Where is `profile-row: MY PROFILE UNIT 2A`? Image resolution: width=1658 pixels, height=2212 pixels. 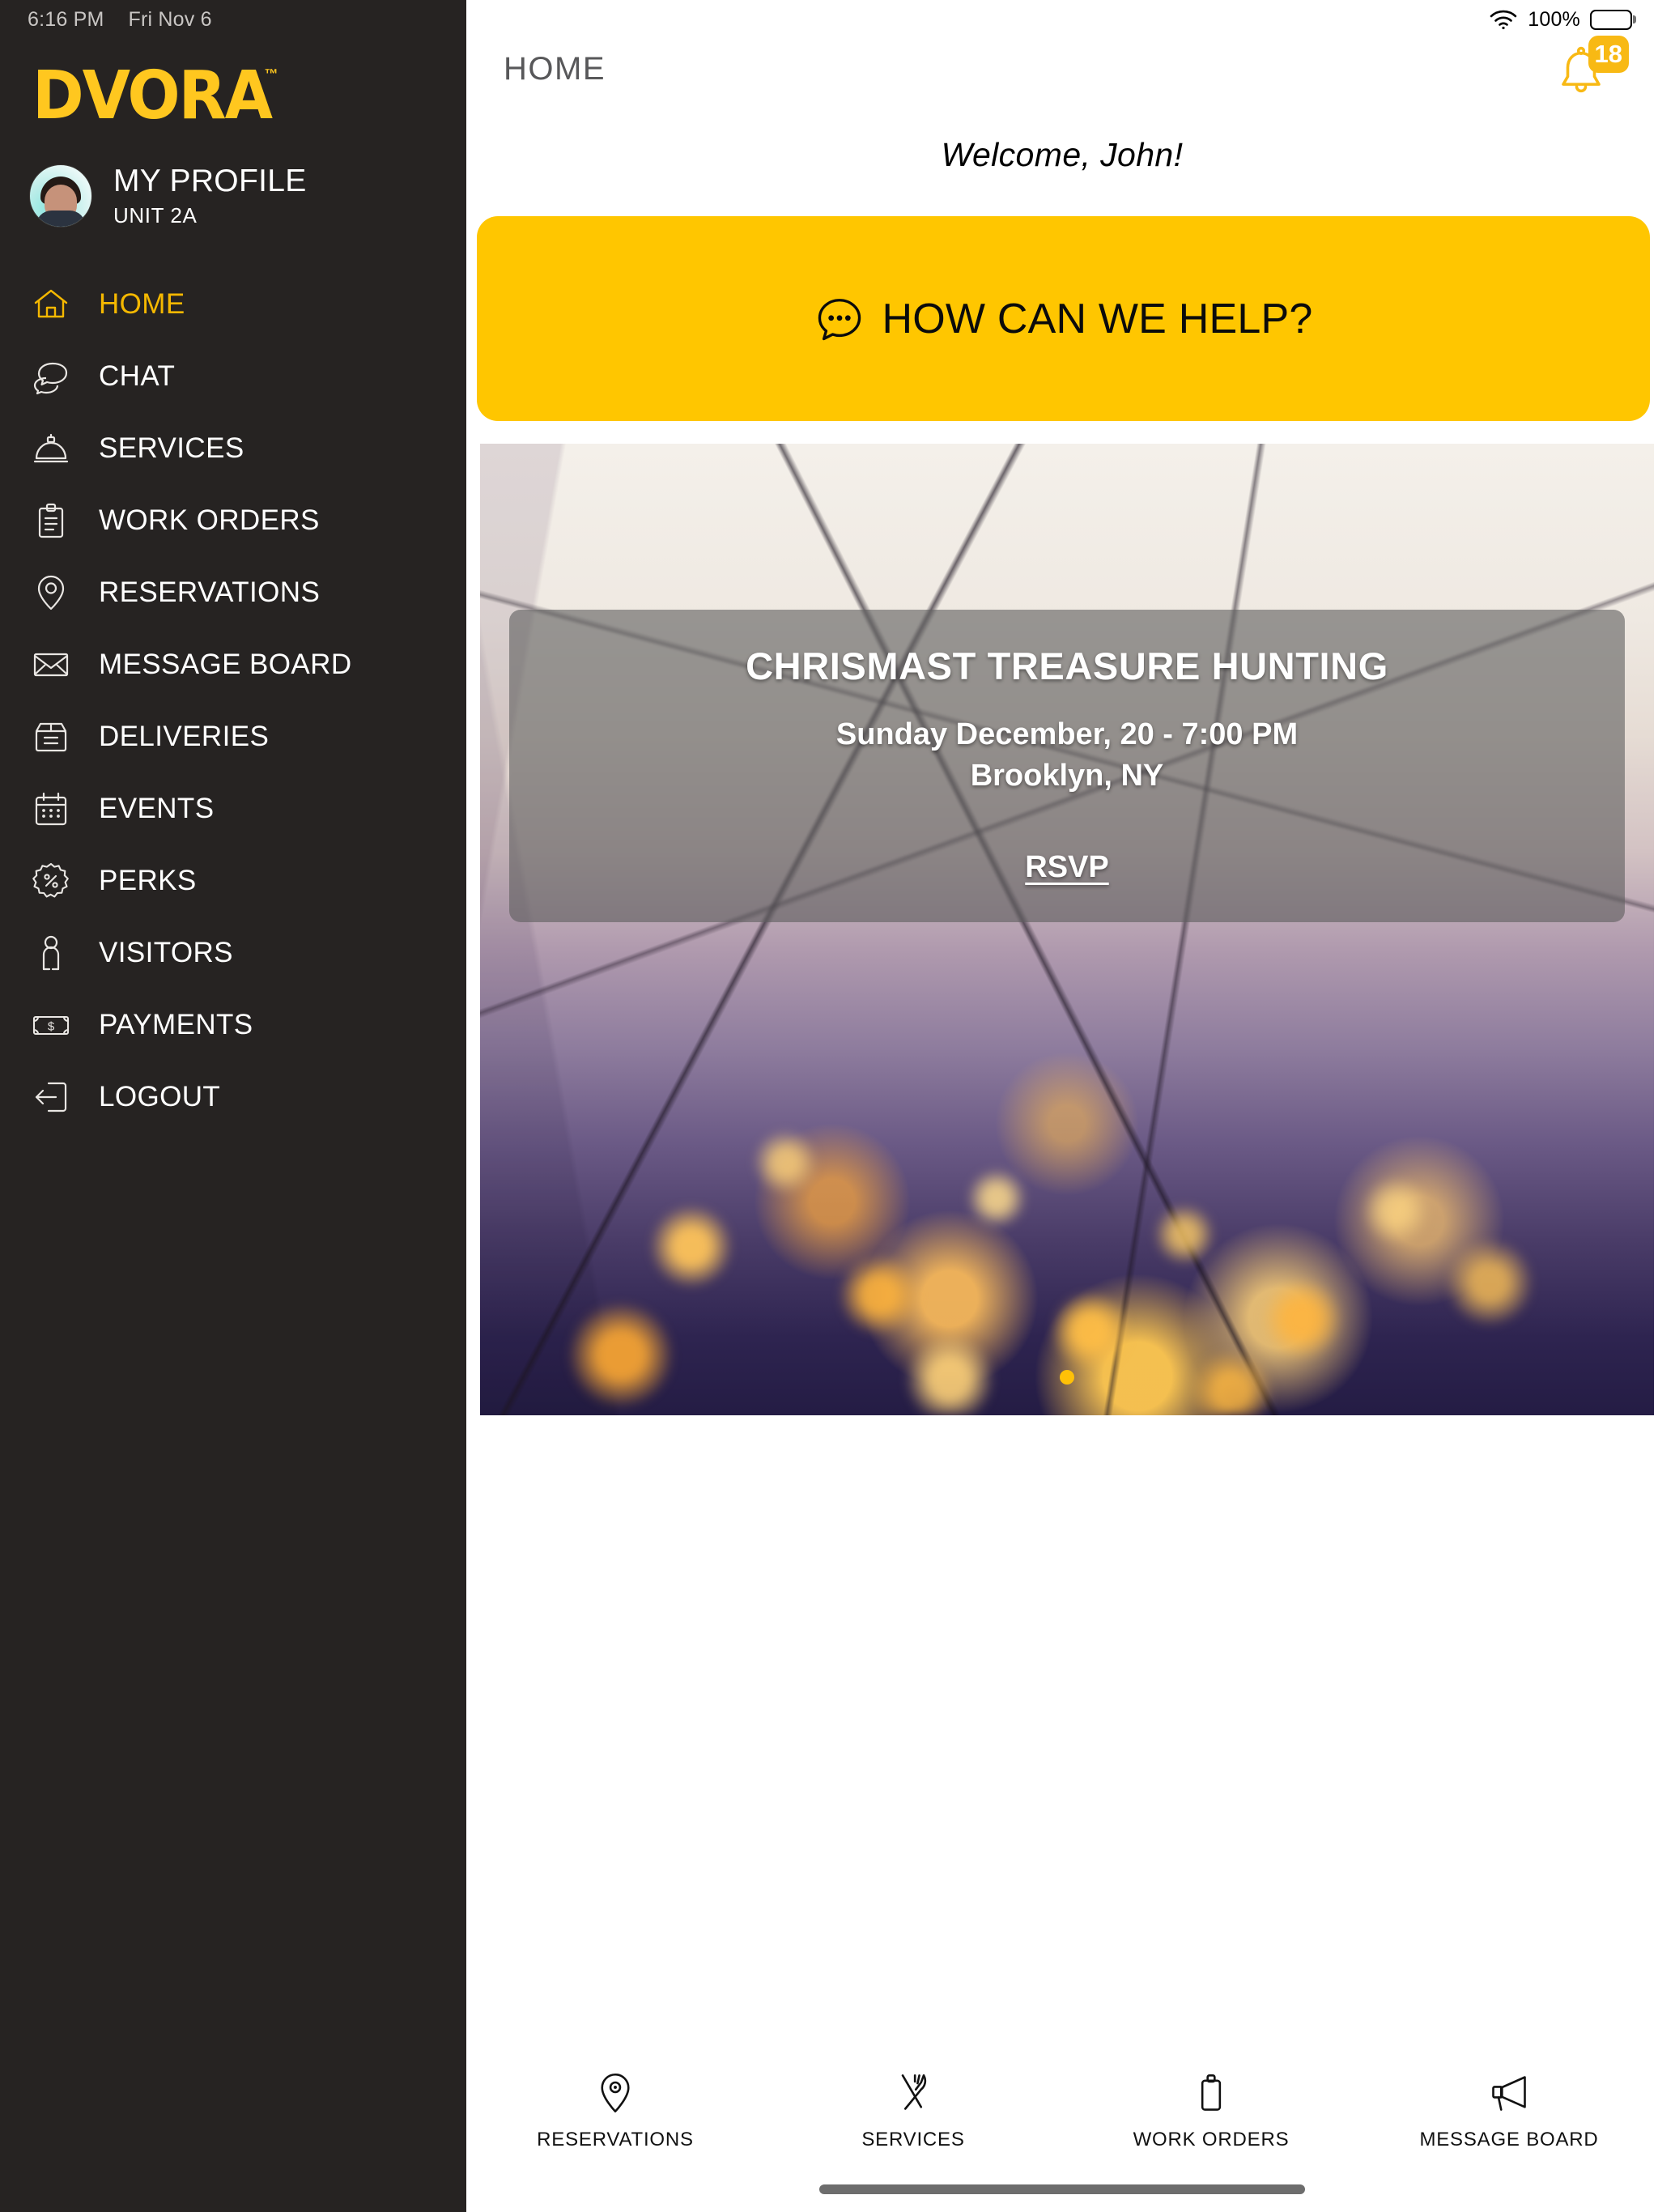
profile-row: MY PROFILE UNIT 2A is located at coordinates (247, 196).